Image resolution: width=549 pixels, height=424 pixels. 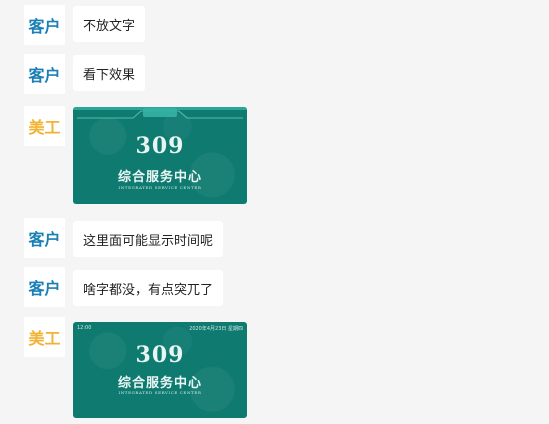 I want to click on card-date: 2020年4月23日 星期四, so click(x=216, y=329).